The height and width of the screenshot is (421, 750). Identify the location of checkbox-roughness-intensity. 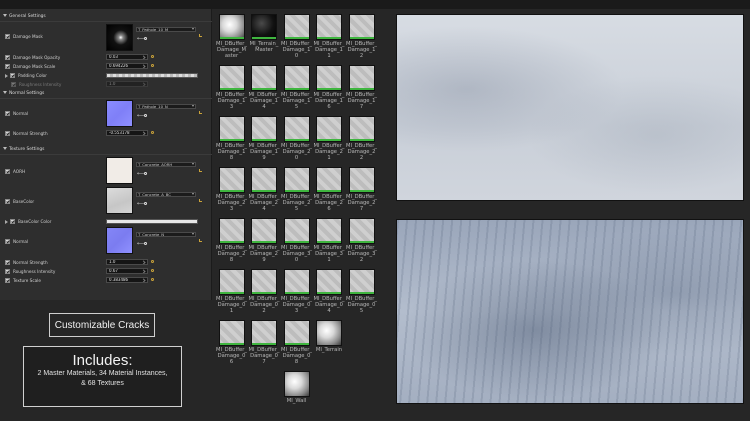
(13, 84).